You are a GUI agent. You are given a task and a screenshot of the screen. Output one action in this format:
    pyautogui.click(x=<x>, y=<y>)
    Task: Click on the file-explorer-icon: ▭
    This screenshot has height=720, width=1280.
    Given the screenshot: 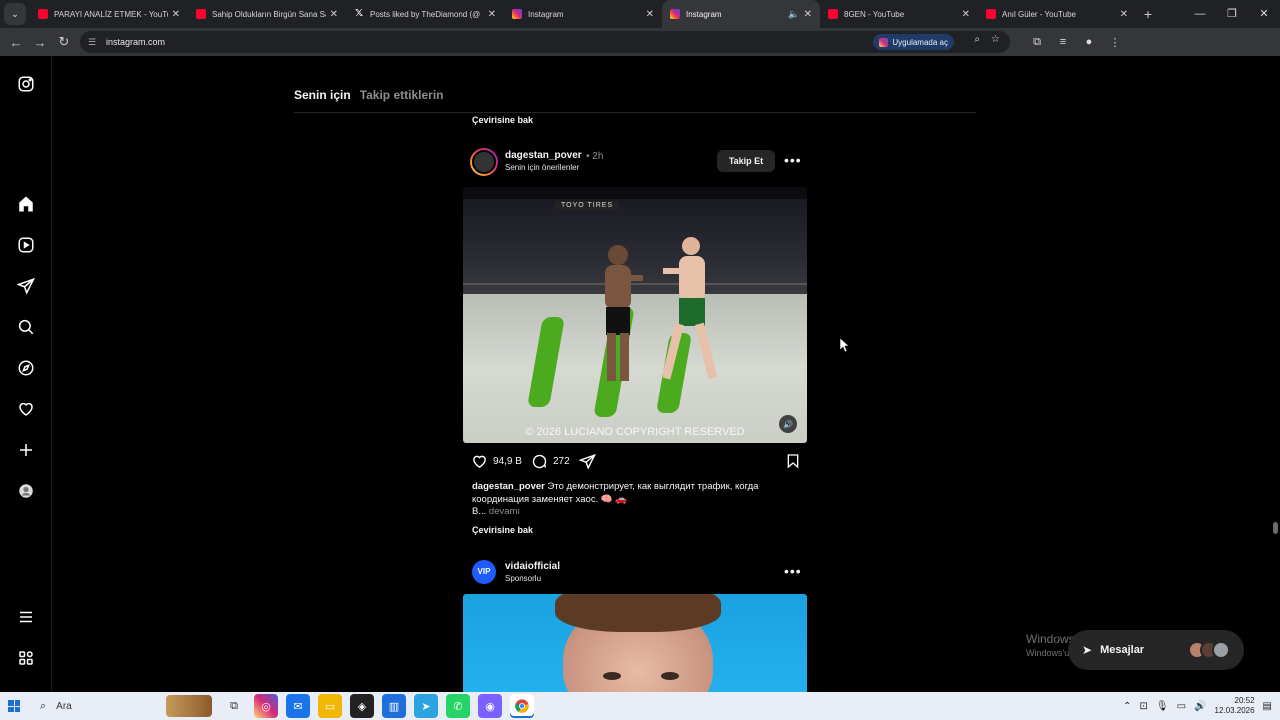 What is the action you would take?
    pyautogui.click(x=330, y=706)
    